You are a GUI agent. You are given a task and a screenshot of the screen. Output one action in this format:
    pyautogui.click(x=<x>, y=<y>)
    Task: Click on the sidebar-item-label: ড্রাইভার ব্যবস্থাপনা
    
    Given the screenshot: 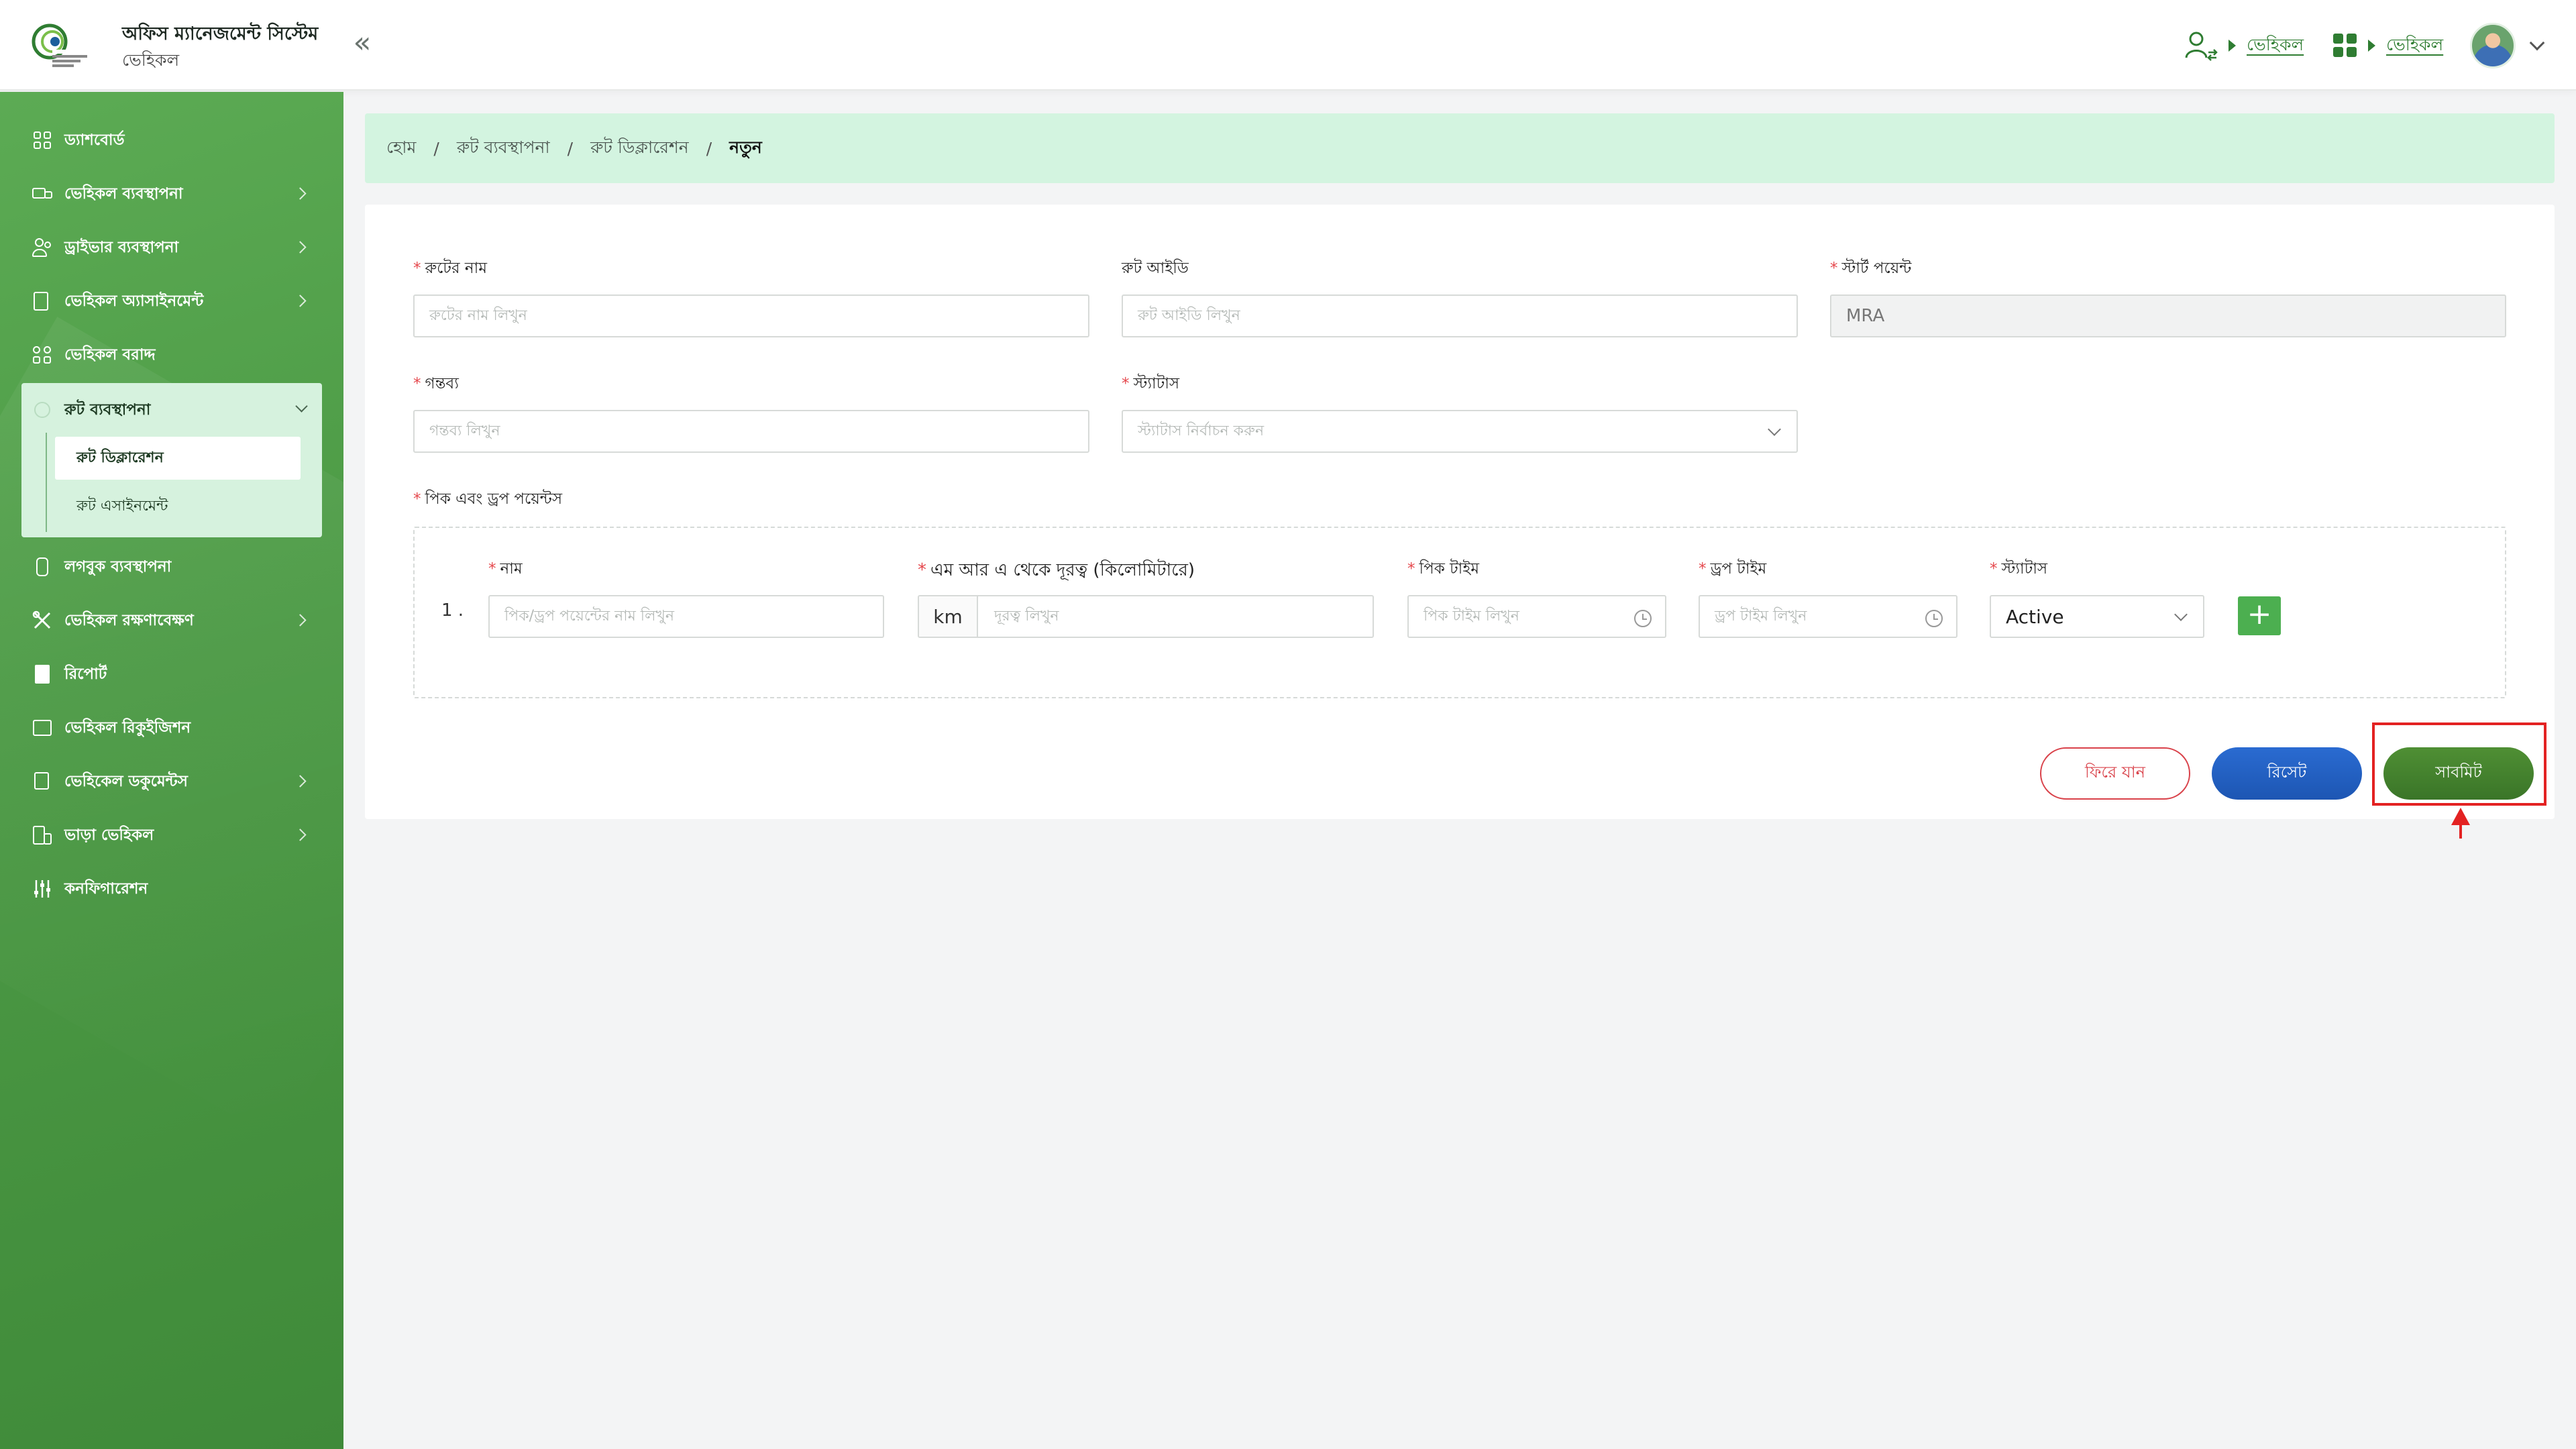 What is the action you would take?
    pyautogui.click(x=121, y=247)
    